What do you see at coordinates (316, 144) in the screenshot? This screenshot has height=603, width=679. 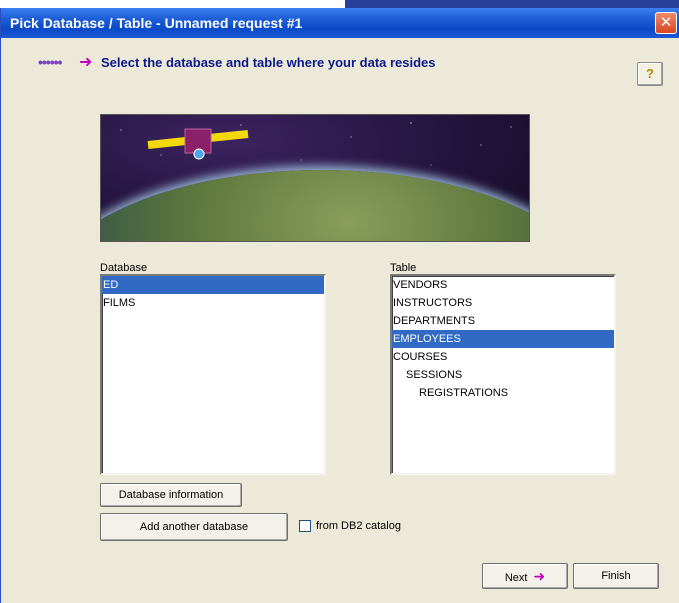 I see `satellite-icon` at bounding box center [316, 144].